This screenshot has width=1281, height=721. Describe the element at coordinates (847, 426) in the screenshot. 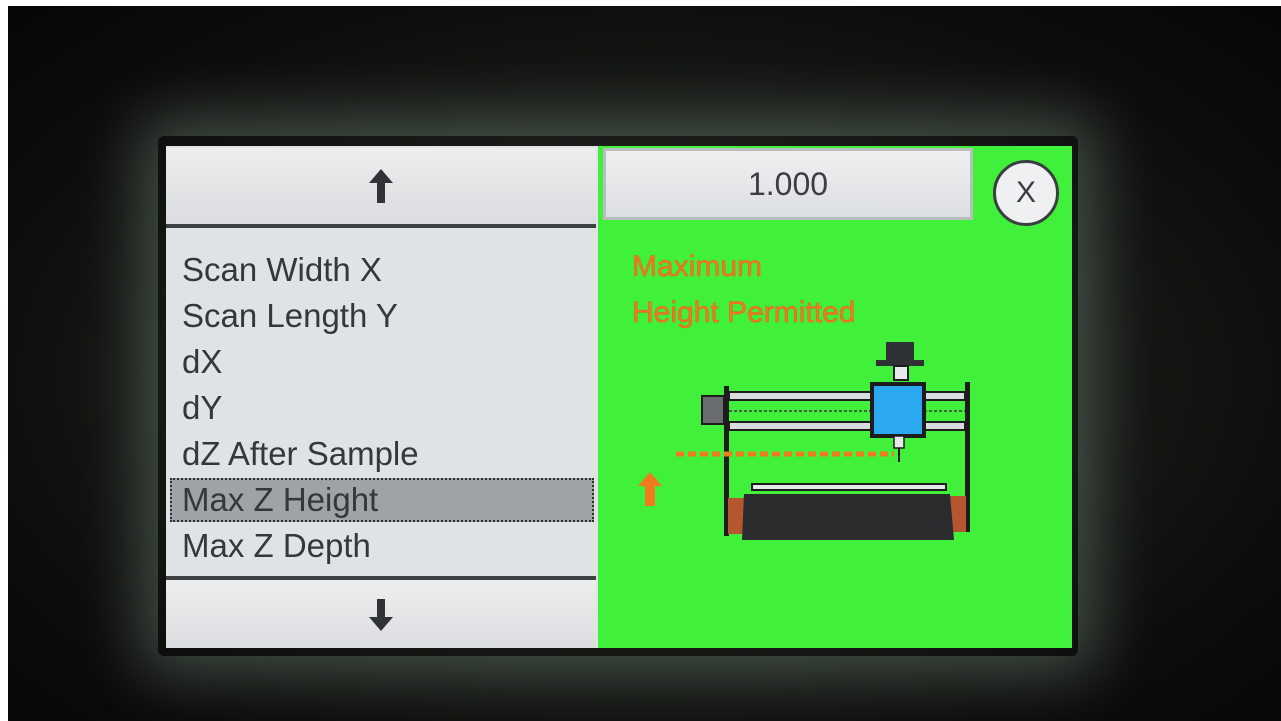

I see `rail-bottom` at that location.